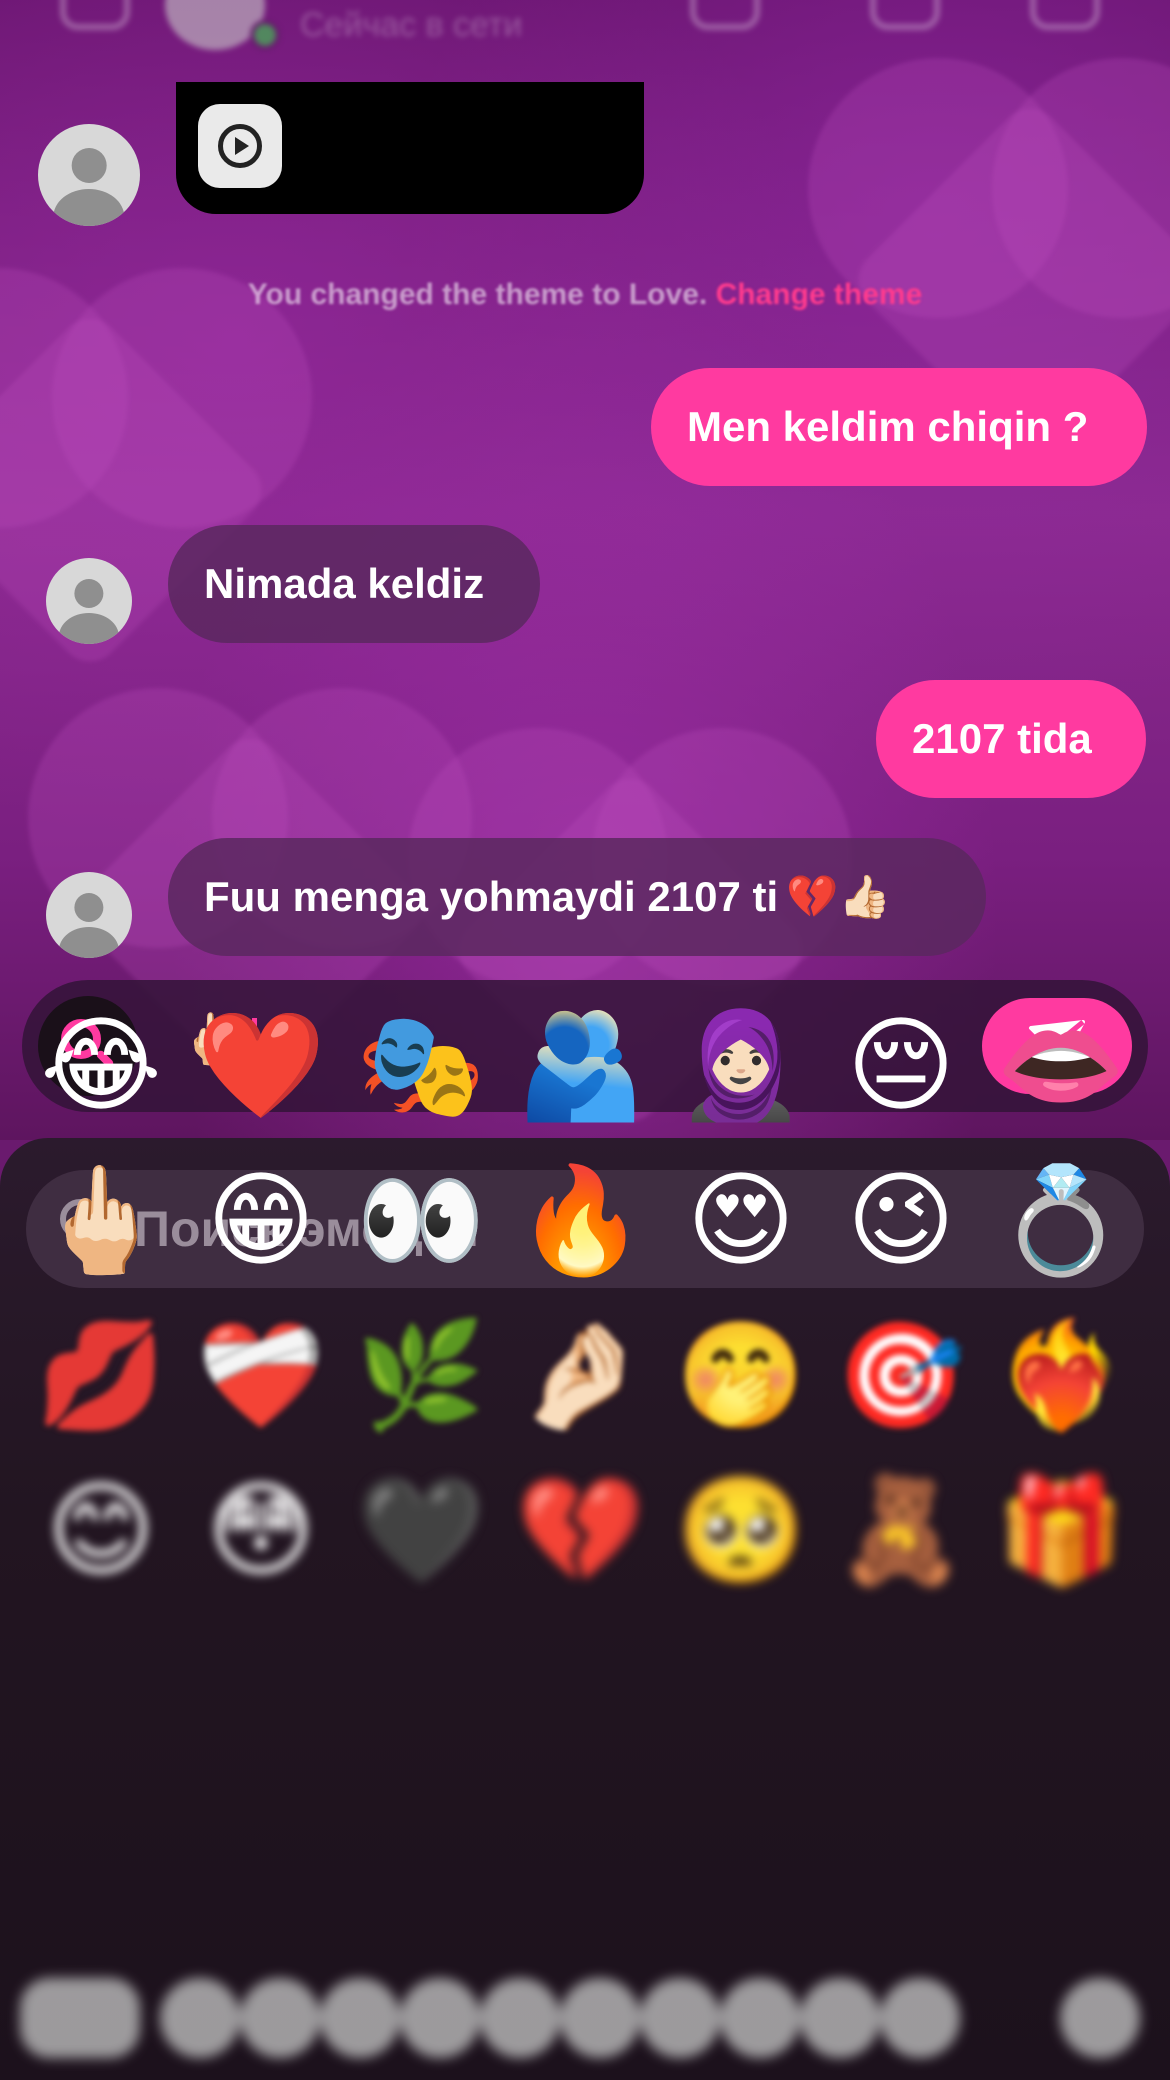 Image resolution: width=1170 pixels, height=2080 pixels. Describe the element at coordinates (581, 1220) in the screenshot. I see `emoji-key: 🔥` at that location.